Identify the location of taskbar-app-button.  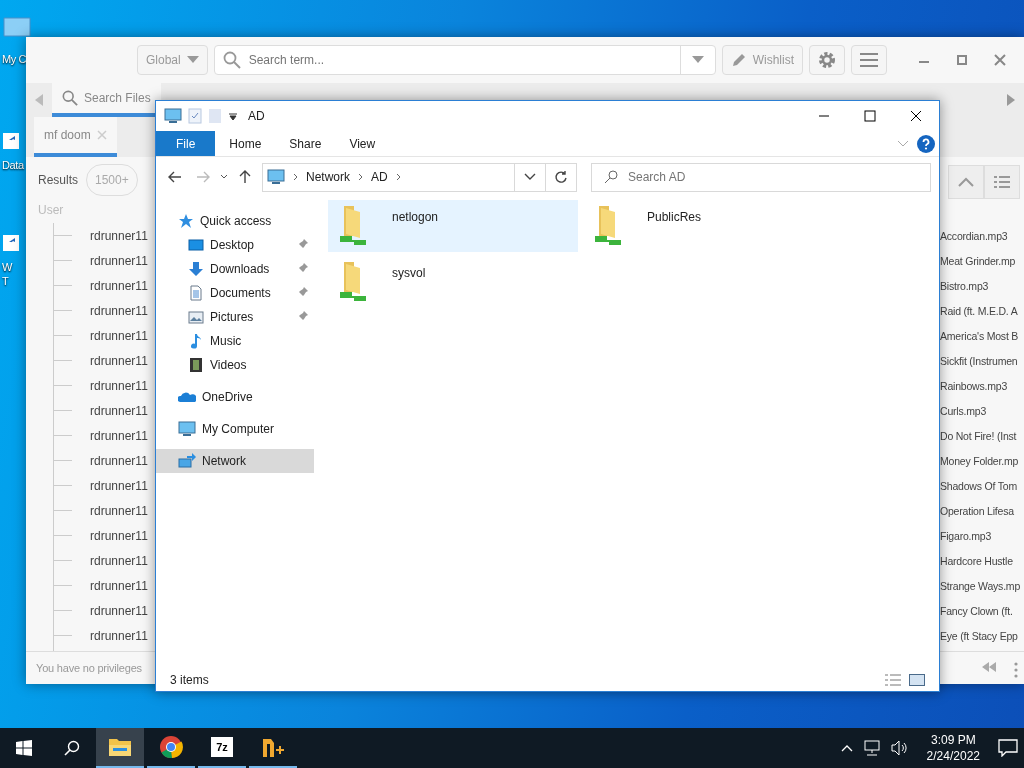
(120, 748).